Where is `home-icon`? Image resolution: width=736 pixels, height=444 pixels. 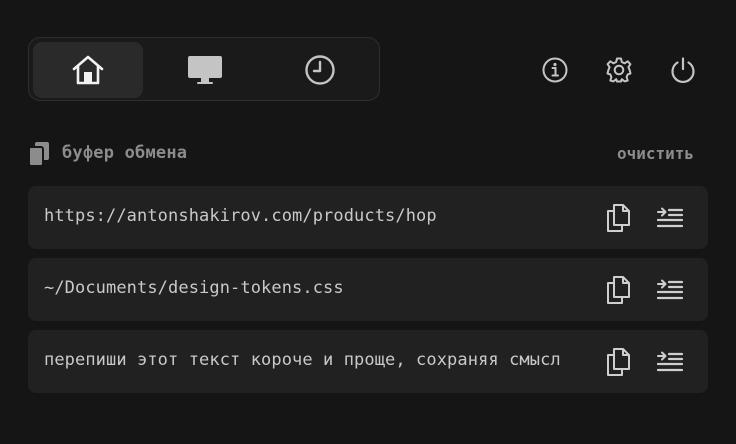
home-icon is located at coordinates (88, 70).